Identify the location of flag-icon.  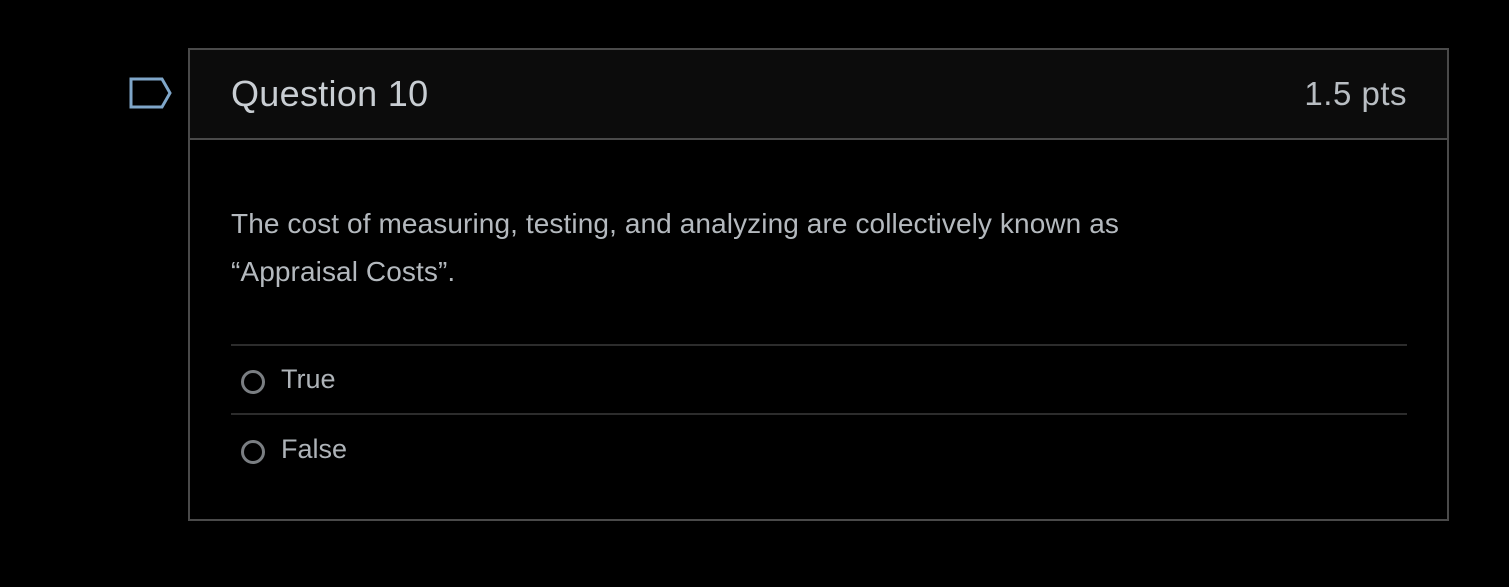
(150, 93).